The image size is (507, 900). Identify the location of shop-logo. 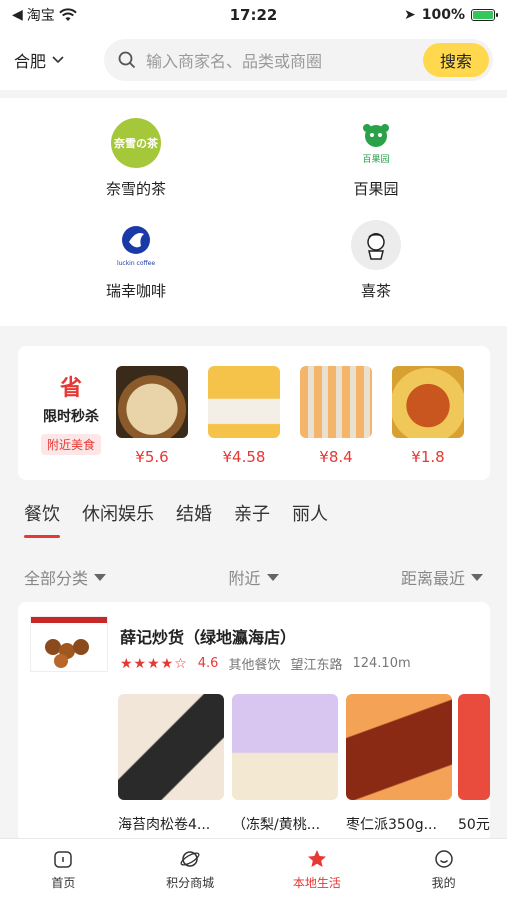
(69, 644).